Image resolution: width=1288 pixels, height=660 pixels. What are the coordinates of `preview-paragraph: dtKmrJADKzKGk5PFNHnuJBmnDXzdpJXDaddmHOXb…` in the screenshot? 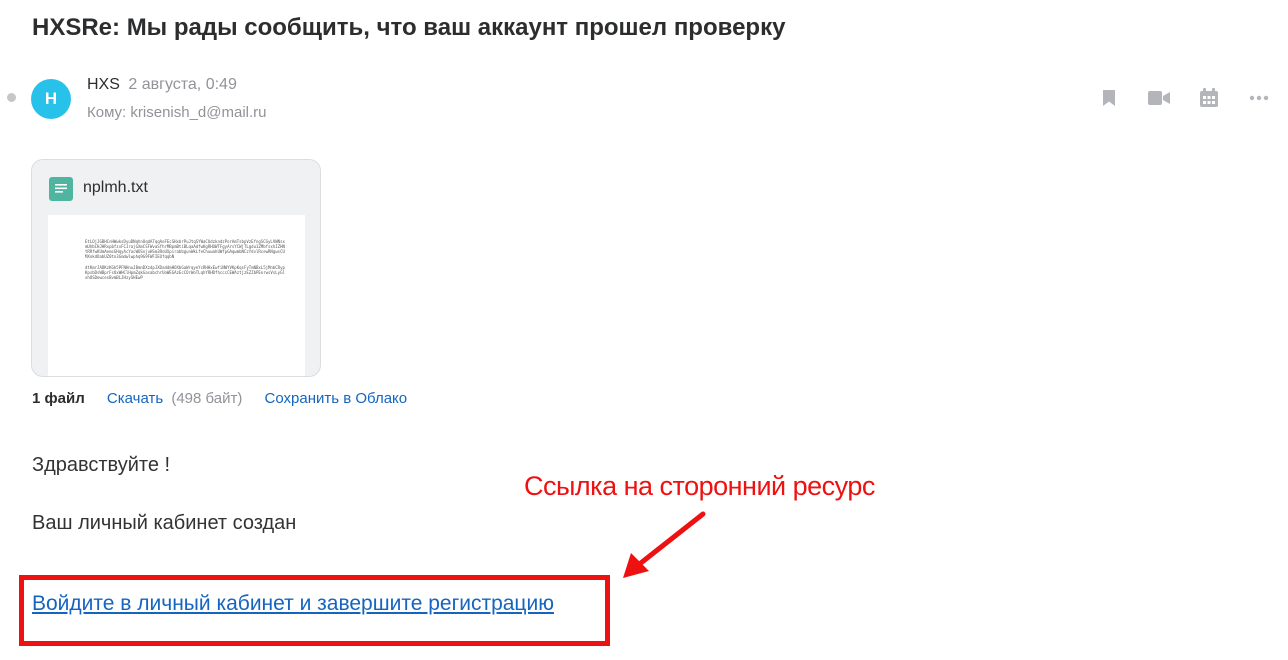 It's located at (185, 272).